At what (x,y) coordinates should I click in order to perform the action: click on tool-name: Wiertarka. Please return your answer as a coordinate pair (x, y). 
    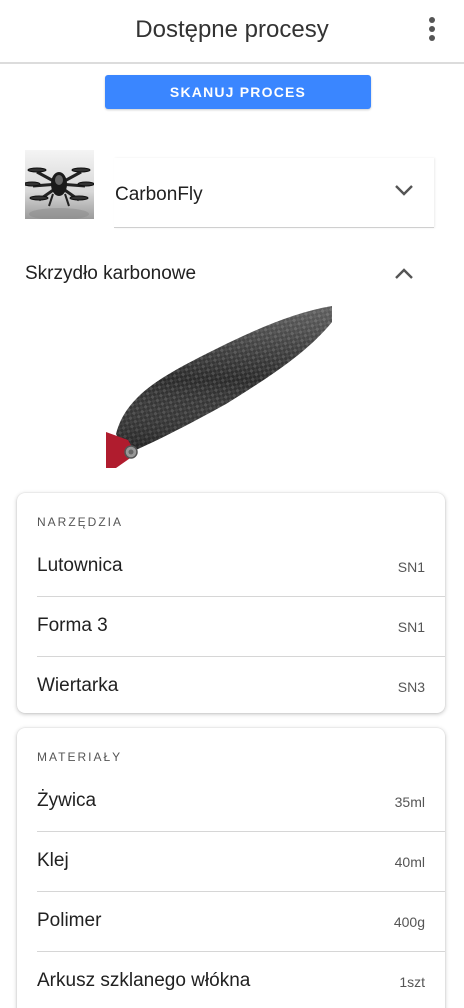
    Looking at the image, I should click on (78, 685).